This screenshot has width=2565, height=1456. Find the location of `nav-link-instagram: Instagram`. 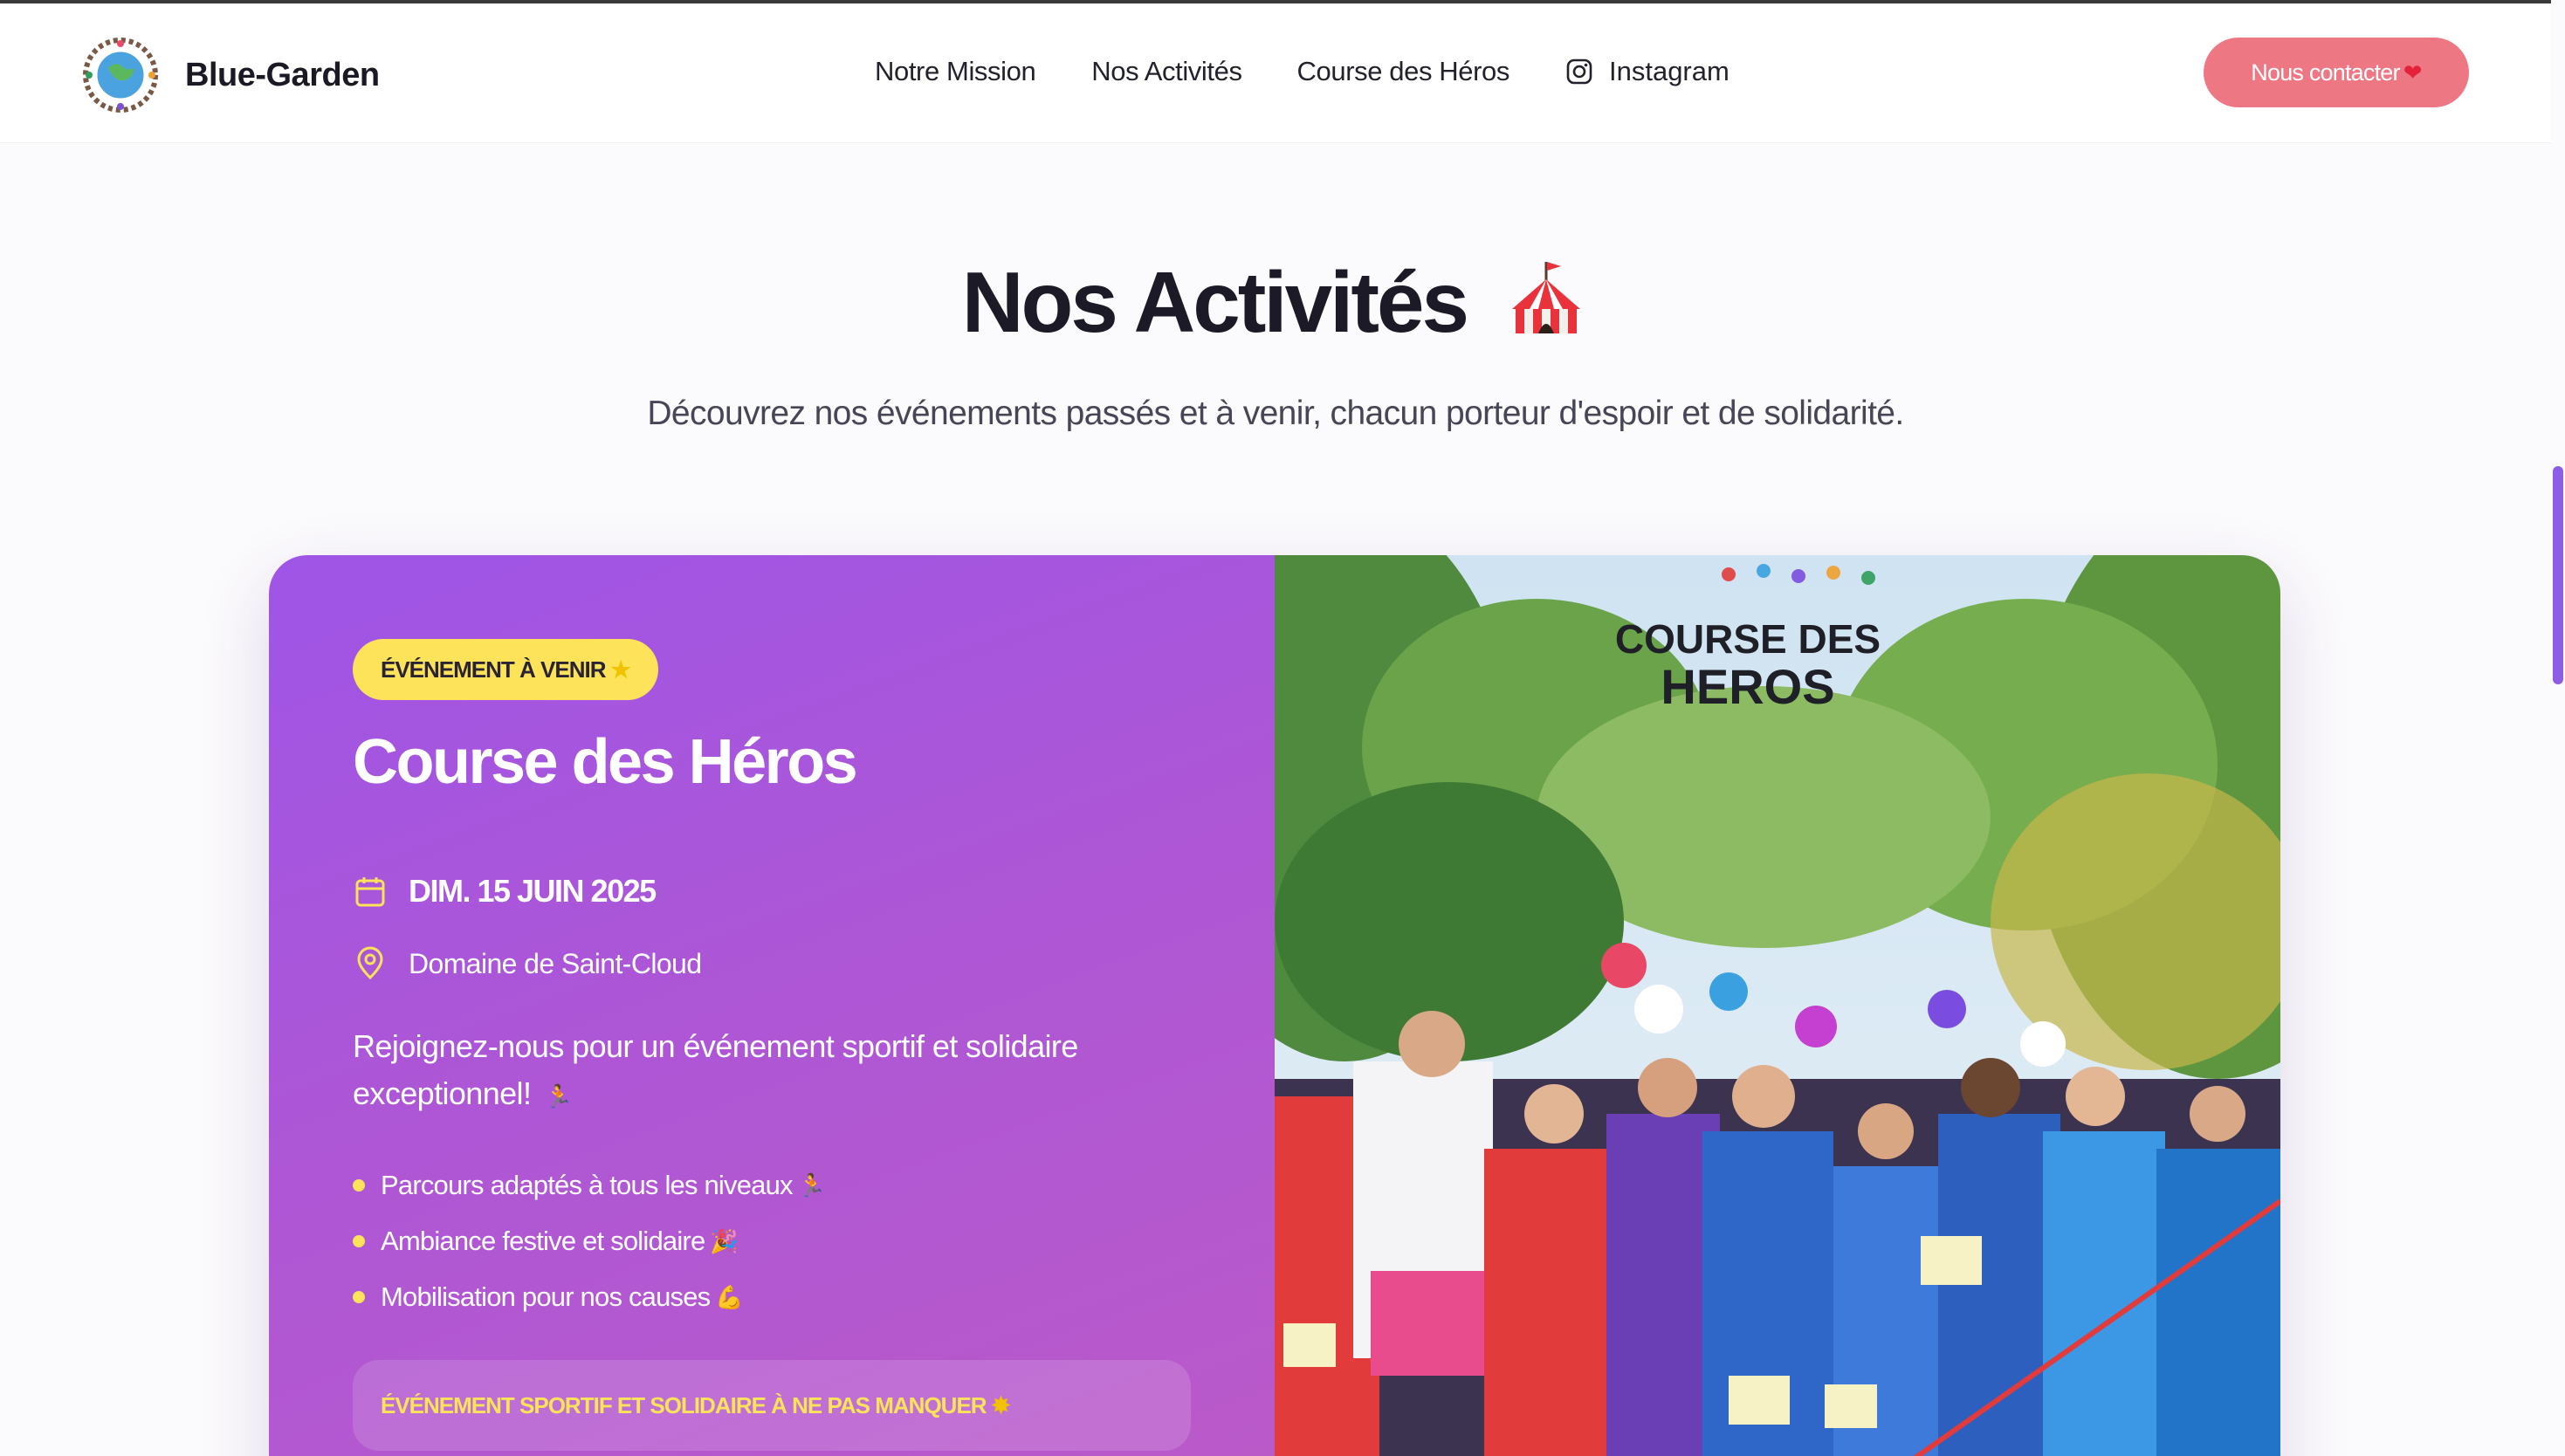

nav-link-instagram: Instagram is located at coordinates (1647, 71).